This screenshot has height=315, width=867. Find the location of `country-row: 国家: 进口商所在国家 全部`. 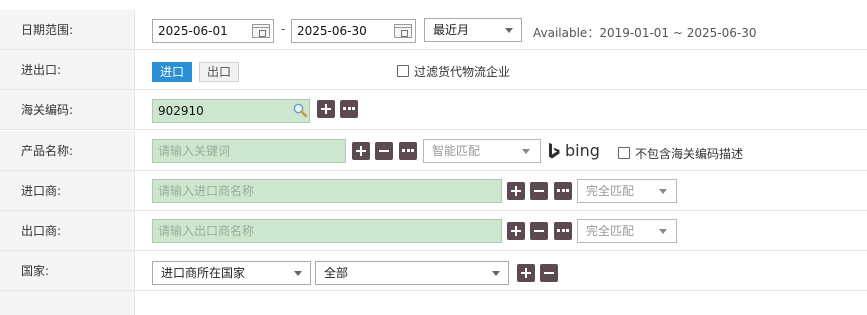

country-row: 国家: 进口商所在国家 全部 is located at coordinates (433, 271).